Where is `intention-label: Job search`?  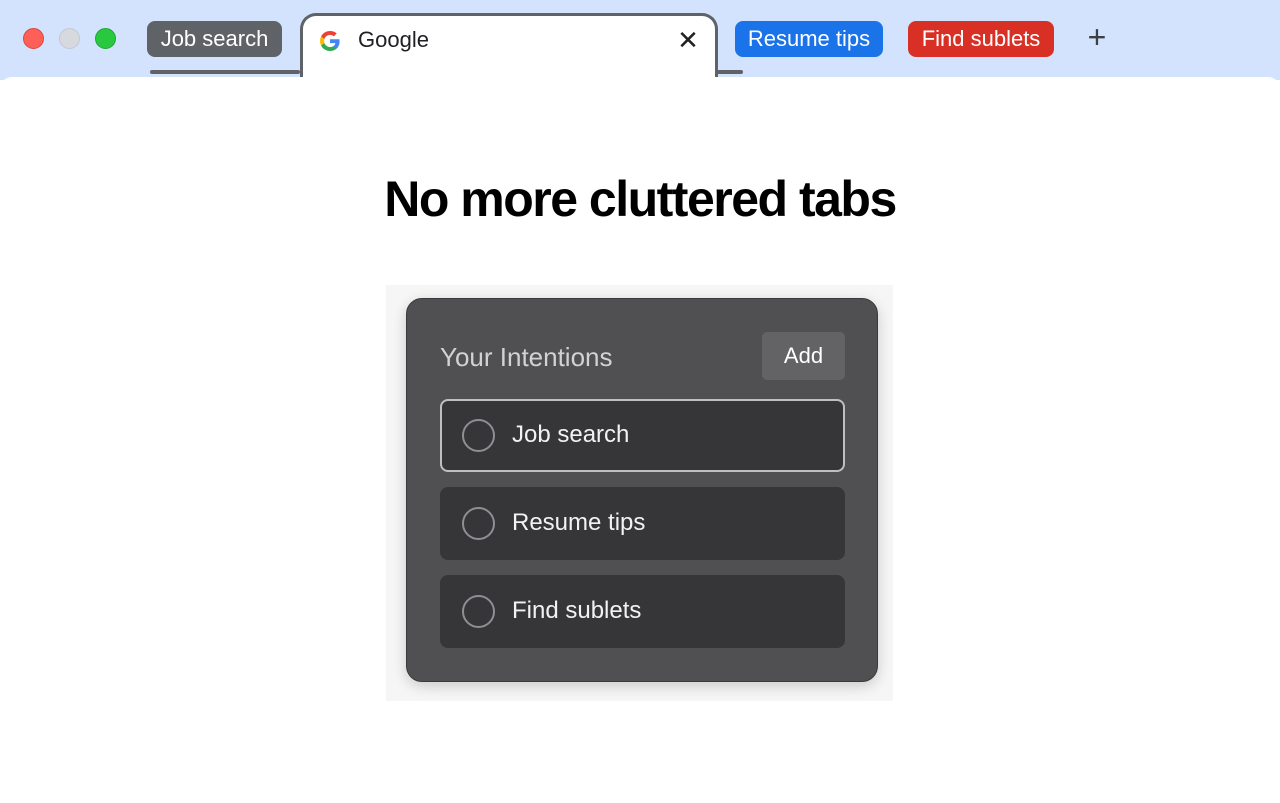 intention-label: Job search is located at coordinates (571, 434).